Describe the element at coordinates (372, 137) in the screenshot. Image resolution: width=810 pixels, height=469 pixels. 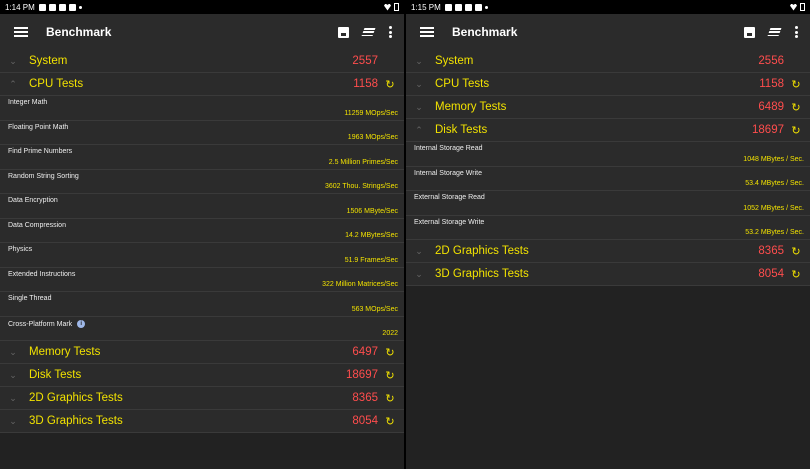
I see `test-value: 1963 MOps/Sec` at that location.